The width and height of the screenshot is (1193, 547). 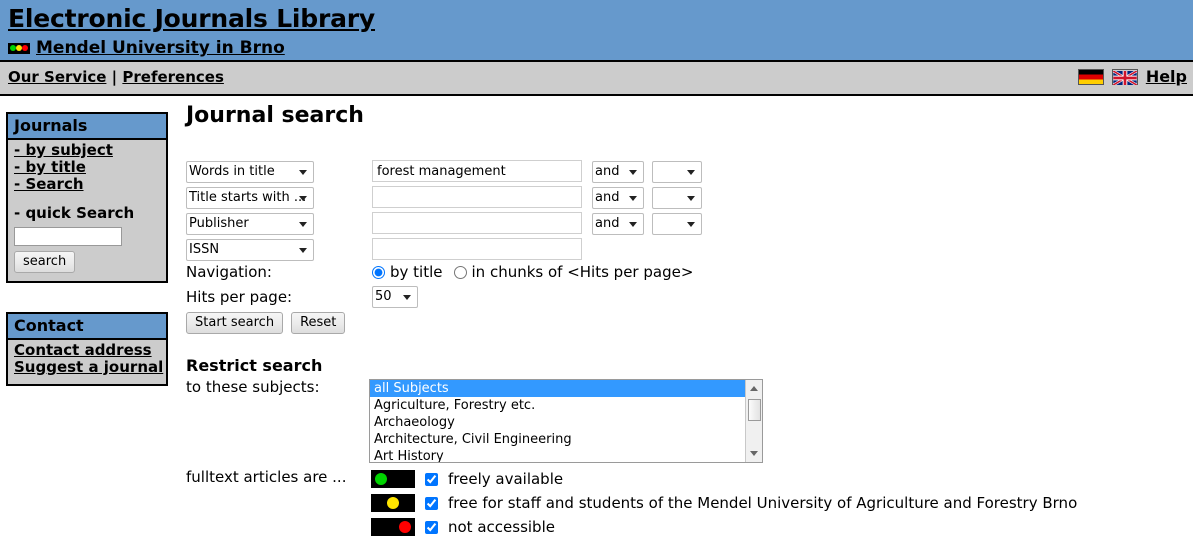 What do you see at coordinates (87, 167) in the screenshot?
I see `sidebar-item-by-title: - by title` at bounding box center [87, 167].